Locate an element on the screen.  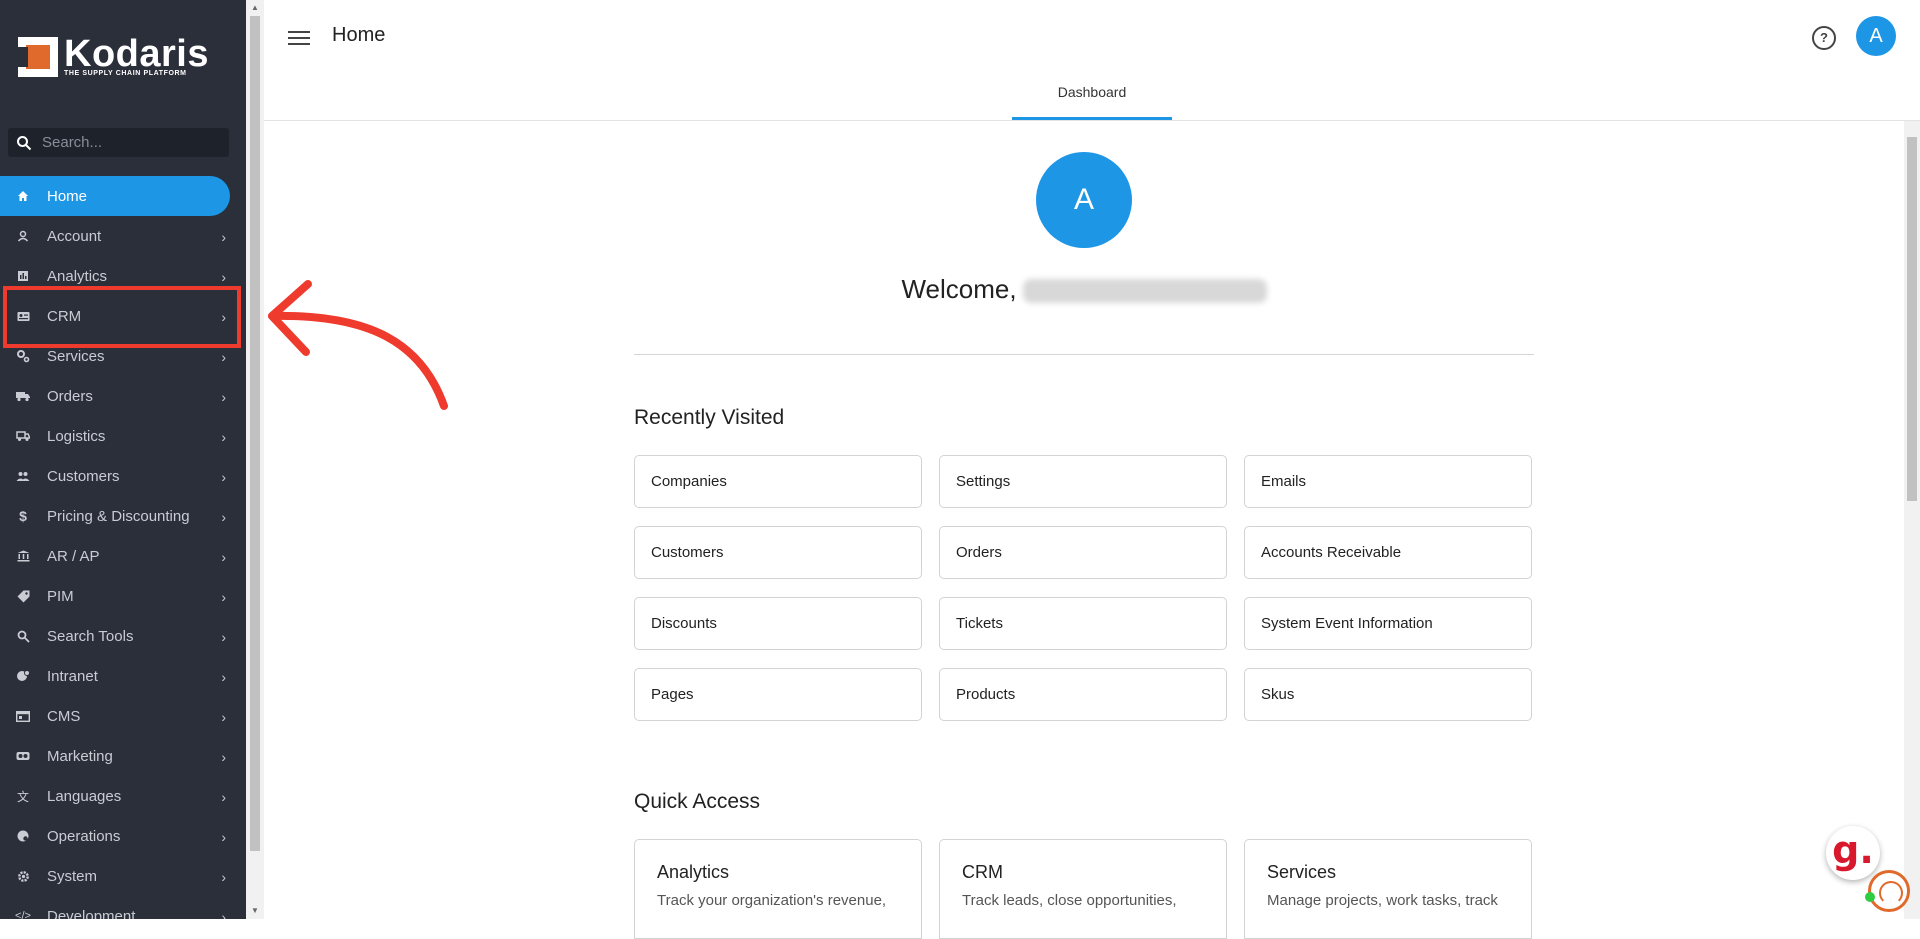
user-avatar: A is located at coordinates (1876, 36).